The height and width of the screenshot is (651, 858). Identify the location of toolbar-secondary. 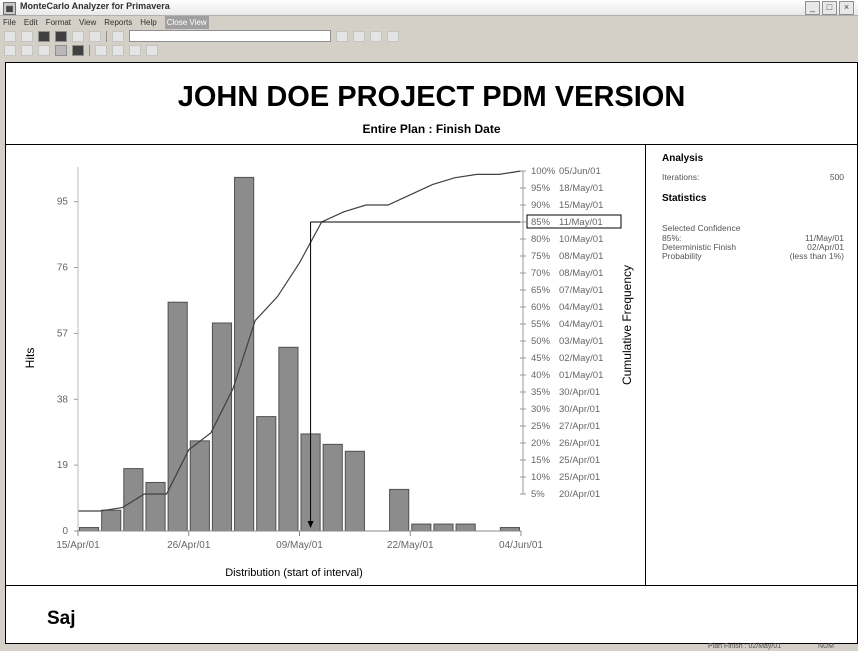
(429, 50).